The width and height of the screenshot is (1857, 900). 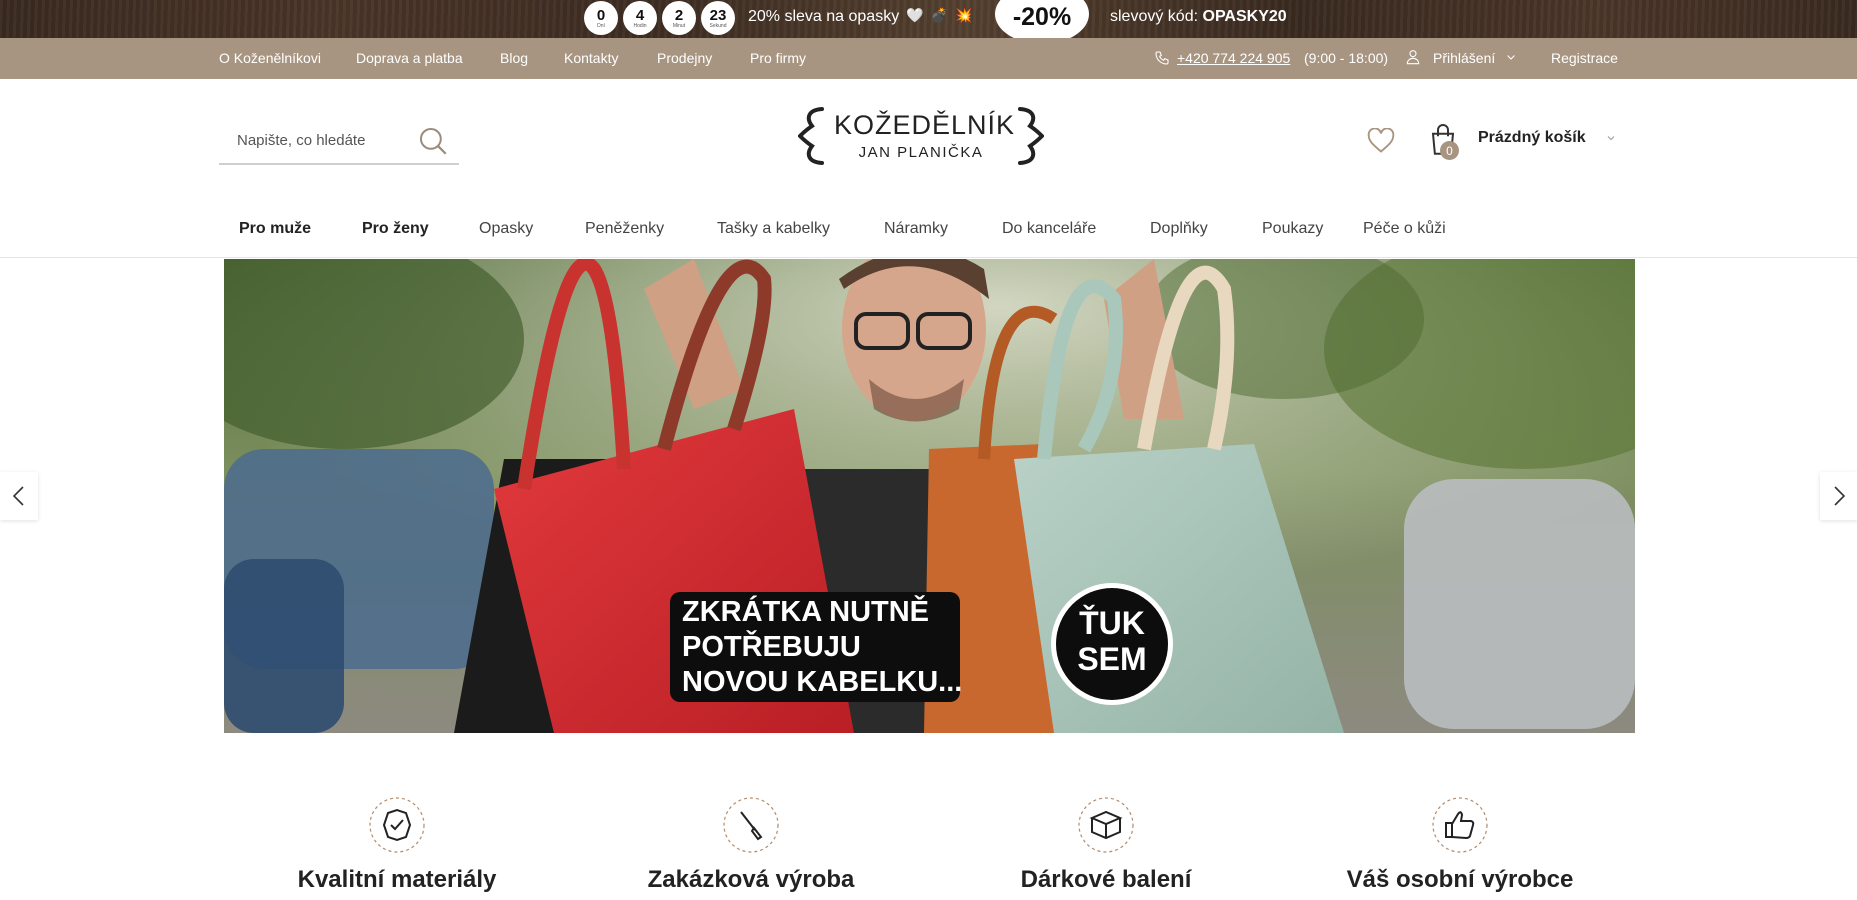 I want to click on cart-label: Prázdný košík, so click(x=1532, y=138).